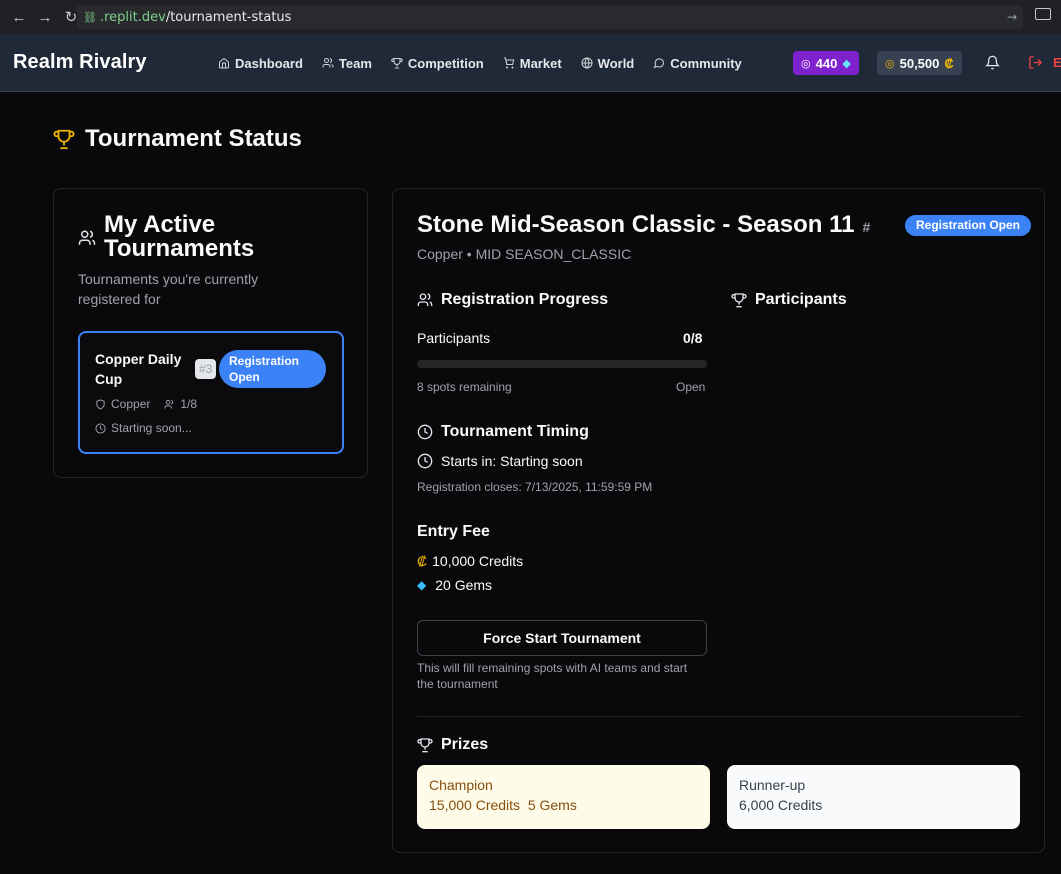  I want to click on shield-icon, so click(100, 404).